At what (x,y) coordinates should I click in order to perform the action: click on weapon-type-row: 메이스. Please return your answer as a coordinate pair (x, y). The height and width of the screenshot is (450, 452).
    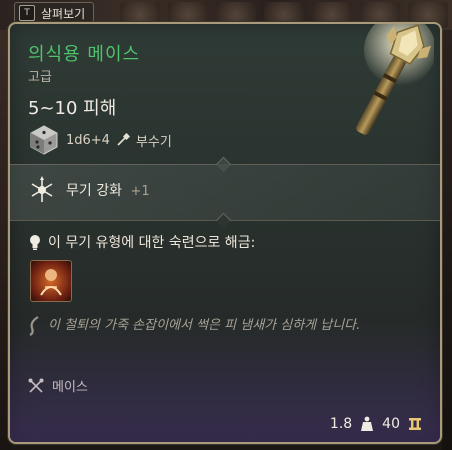
    Looking at the image, I should click on (58, 385).